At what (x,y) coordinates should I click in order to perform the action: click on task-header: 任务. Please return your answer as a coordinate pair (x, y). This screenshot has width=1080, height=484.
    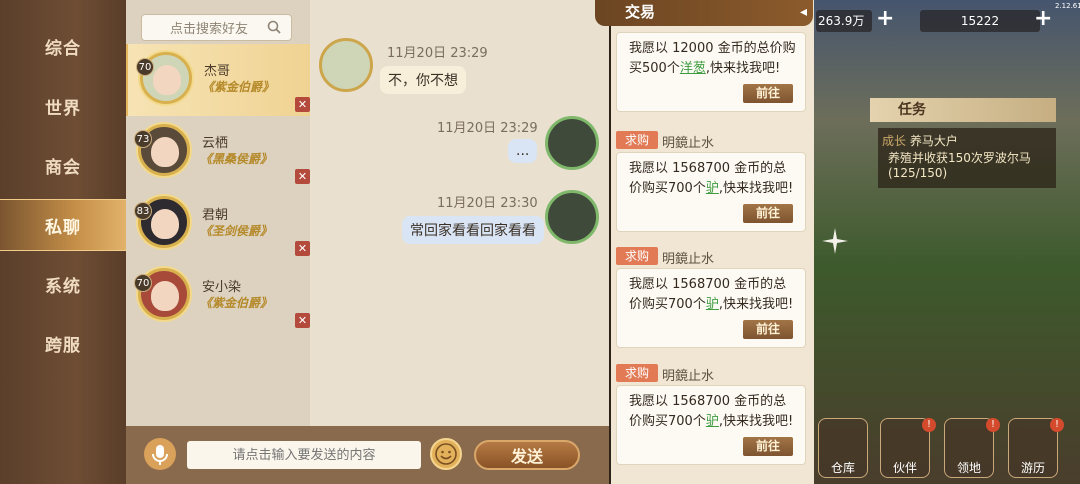
    Looking at the image, I should click on (963, 110).